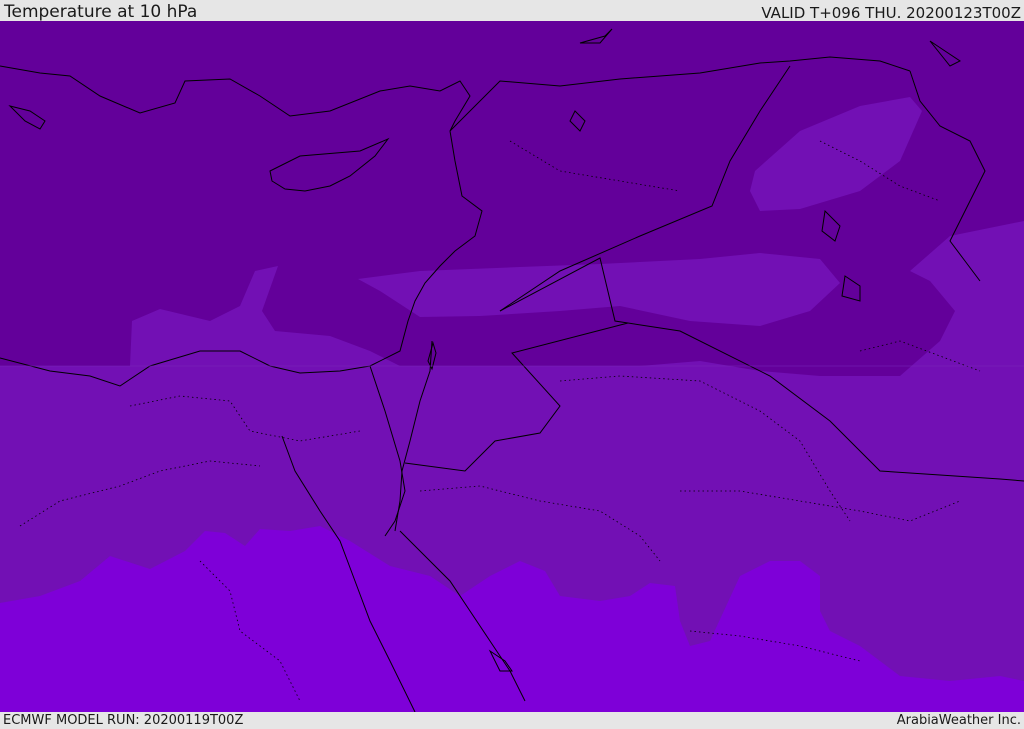 This screenshot has width=1024, height=729. What do you see at coordinates (891, 13) in the screenshot?
I see `valid-time: VALID T+096 THU. 20200123T00Z` at bounding box center [891, 13].